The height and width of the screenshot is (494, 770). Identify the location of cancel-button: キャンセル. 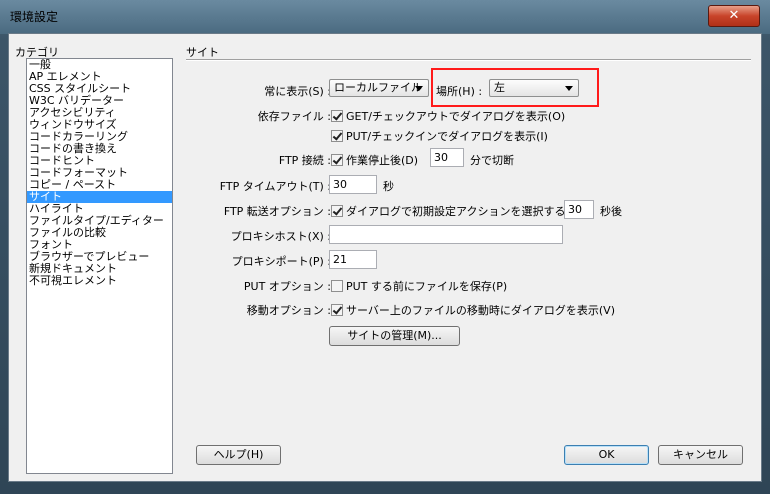
(700, 455).